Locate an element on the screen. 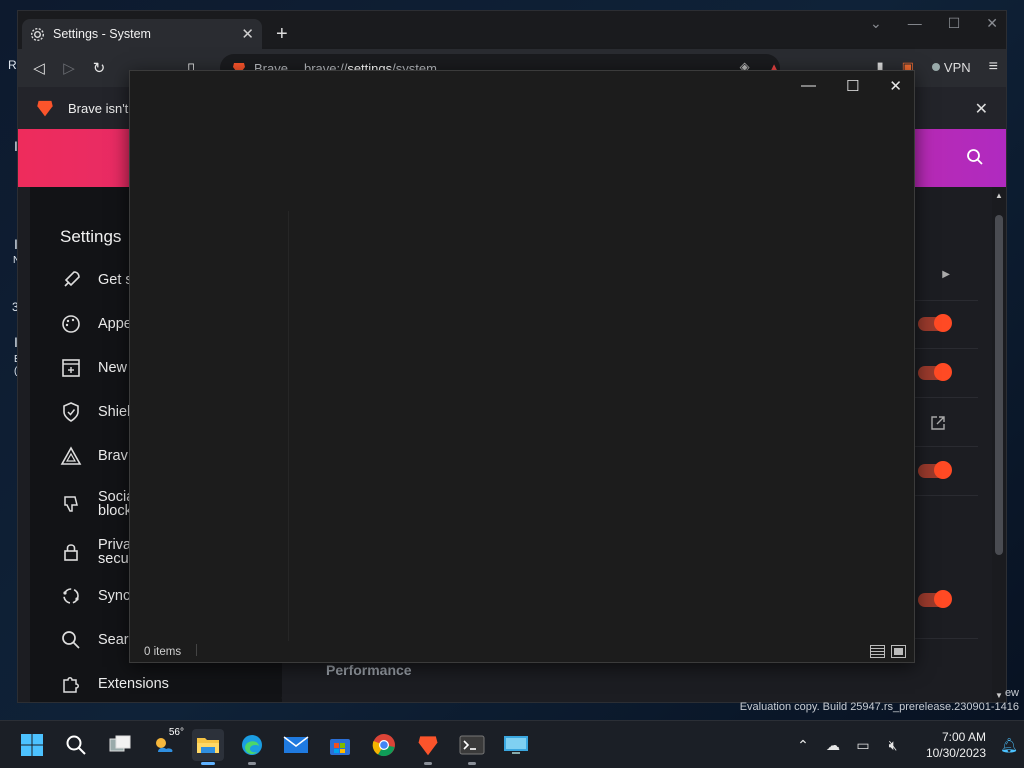  thumbs-down-icon is located at coordinates (71, 504).